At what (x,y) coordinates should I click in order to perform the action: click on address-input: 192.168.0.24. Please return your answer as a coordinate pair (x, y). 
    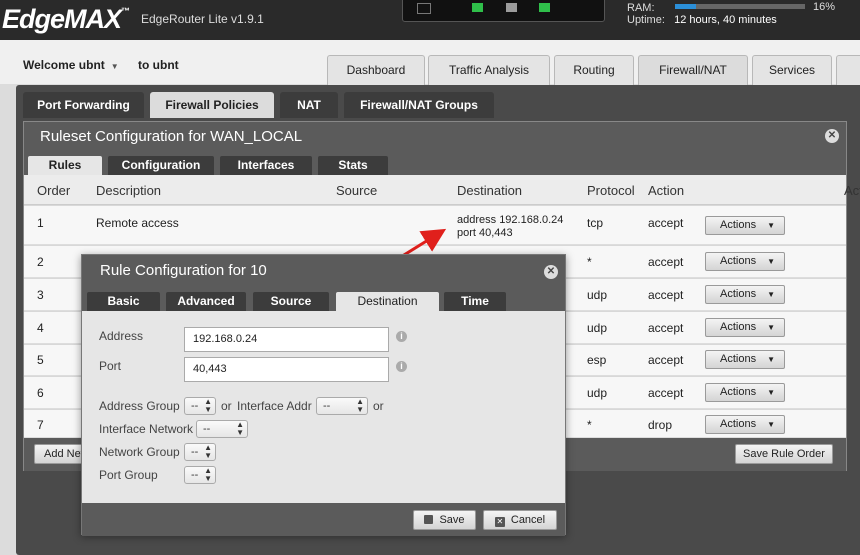
    Looking at the image, I should click on (286, 339).